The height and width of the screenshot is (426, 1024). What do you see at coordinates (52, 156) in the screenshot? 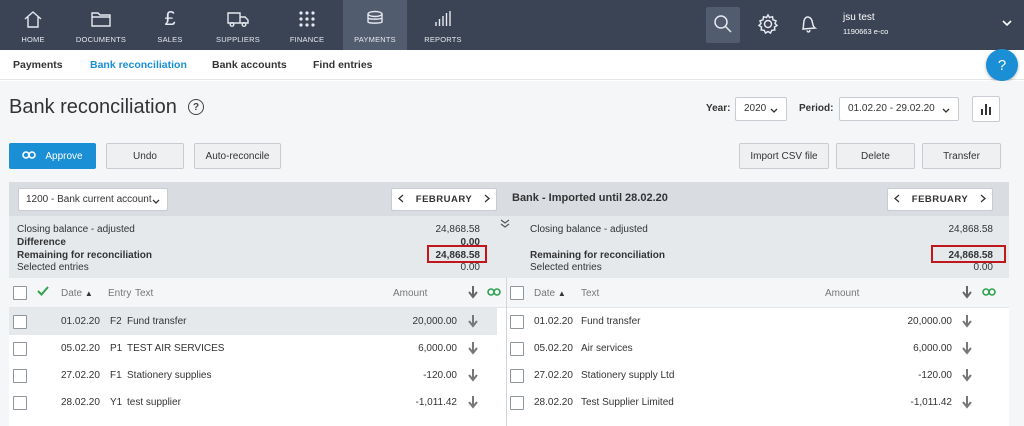
I see `approve-button: Approve` at bounding box center [52, 156].